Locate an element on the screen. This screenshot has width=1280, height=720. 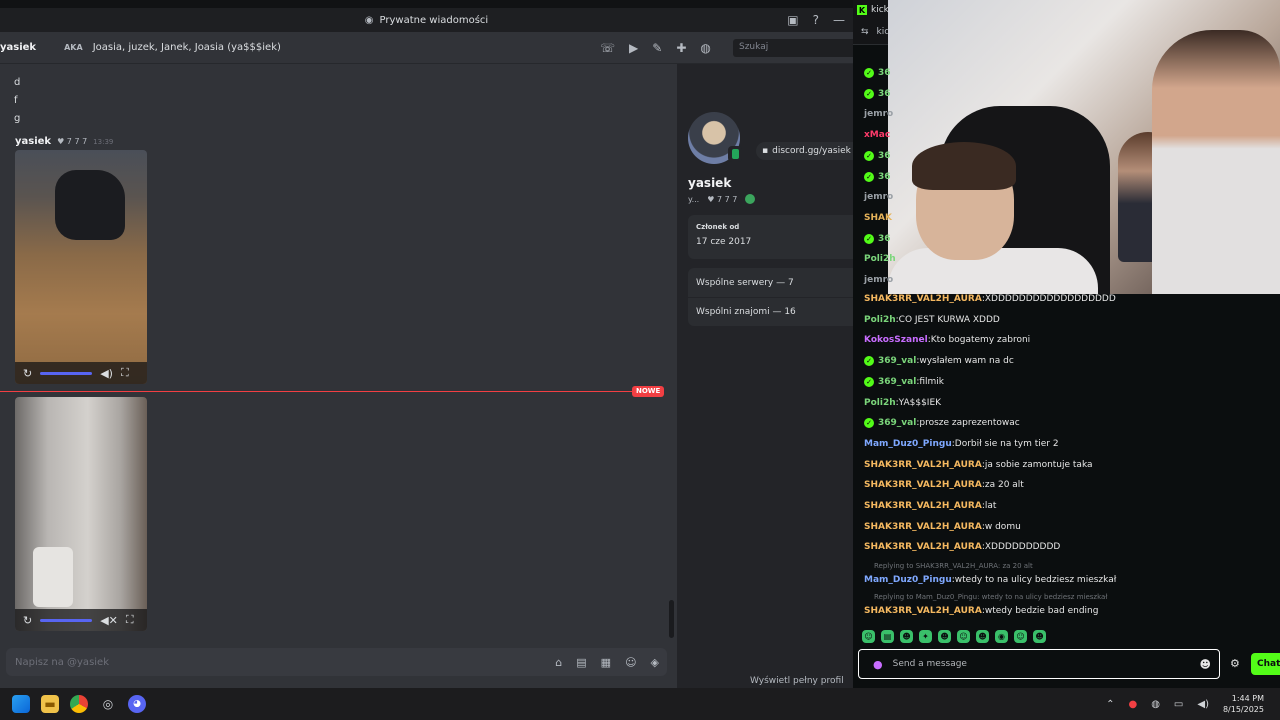
apps-icon: ◈ is located at coordinates (655, 662).